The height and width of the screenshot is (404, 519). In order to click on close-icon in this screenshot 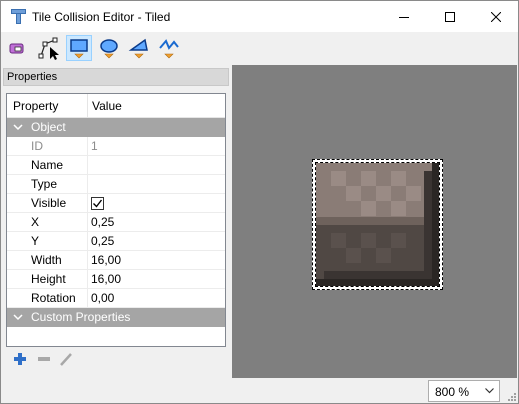, I will do `click(496, 16)`.